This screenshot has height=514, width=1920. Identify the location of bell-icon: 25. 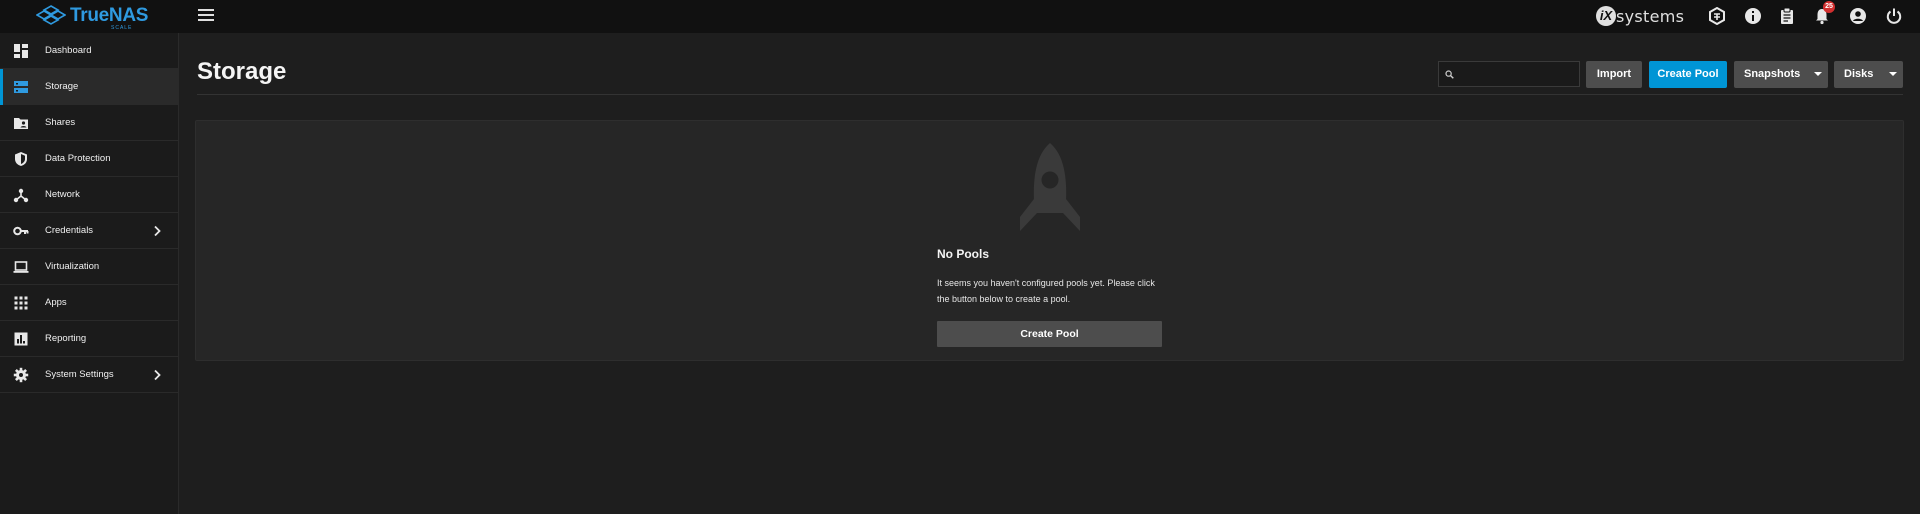
(1824, 13).